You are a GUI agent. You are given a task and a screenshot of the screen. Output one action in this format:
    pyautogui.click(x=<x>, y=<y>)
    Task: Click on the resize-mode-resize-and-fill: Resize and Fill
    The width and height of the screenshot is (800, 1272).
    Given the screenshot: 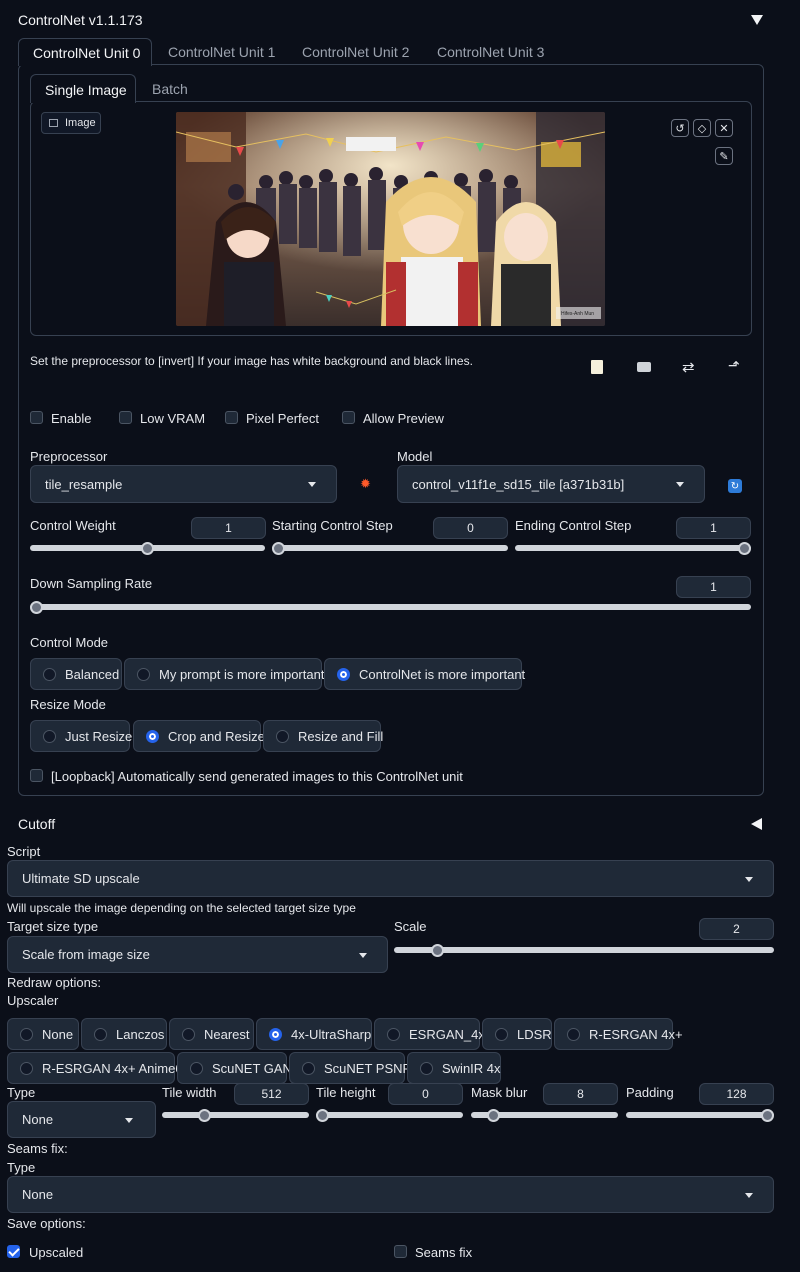 What is the action you would take?
    pyautogui.click(x=323, y=736)
    